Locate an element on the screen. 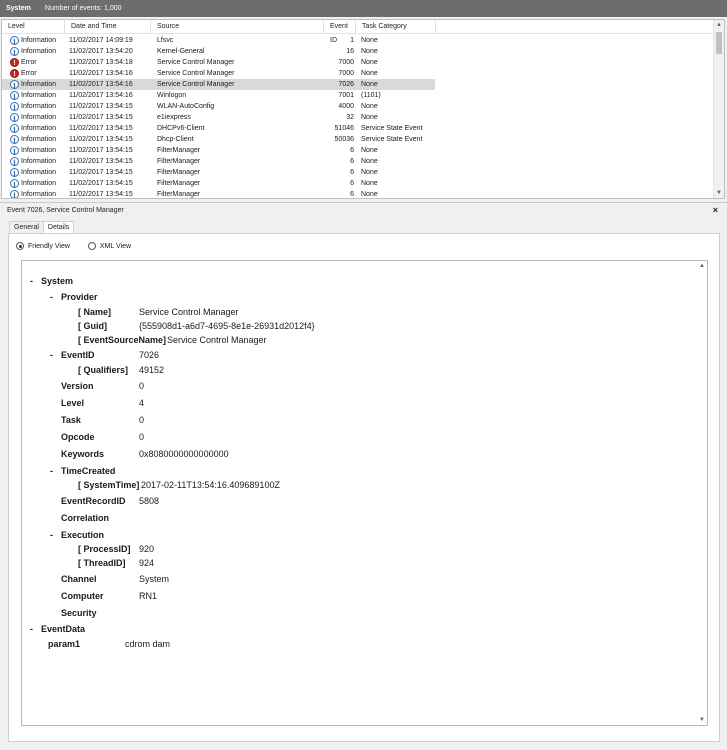  friendly-view-radio: Friendly View is located at coordinates (43, 246).